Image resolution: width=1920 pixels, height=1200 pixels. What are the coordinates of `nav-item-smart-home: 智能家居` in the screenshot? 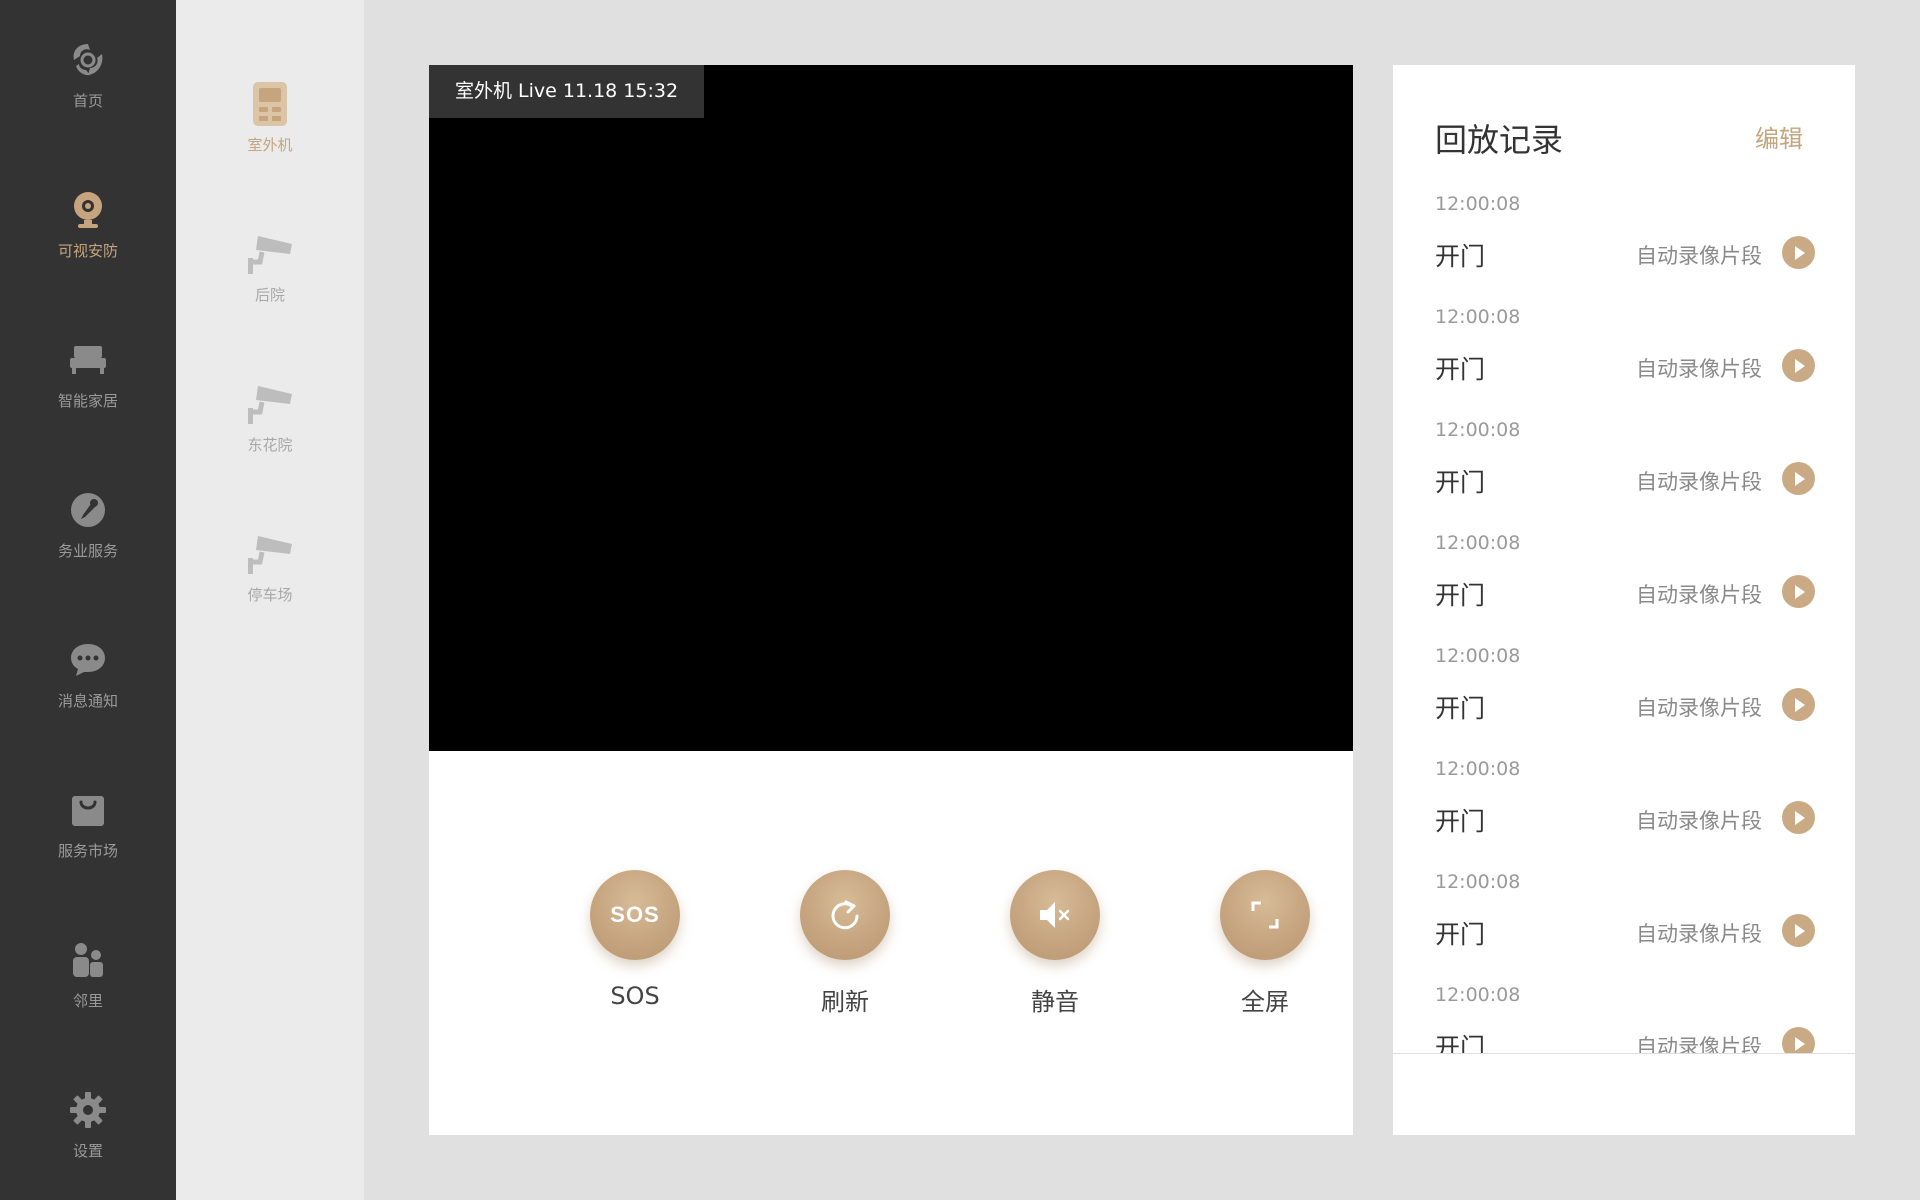 It's located at (88, 393).